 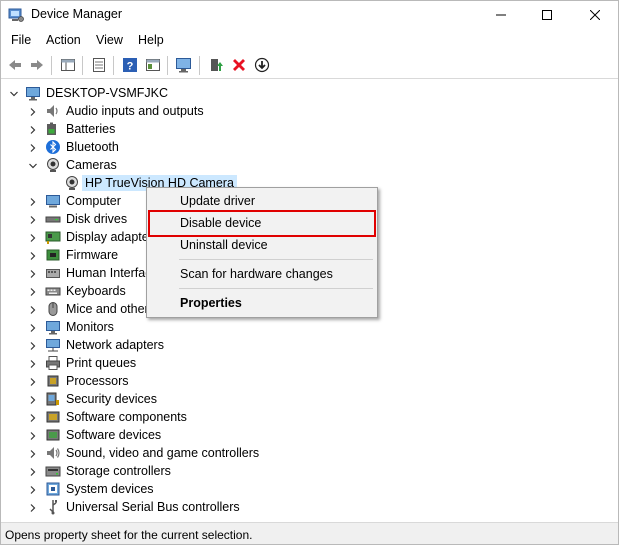 I want to click on disk-drive-icon, so click(x=53, y=219).